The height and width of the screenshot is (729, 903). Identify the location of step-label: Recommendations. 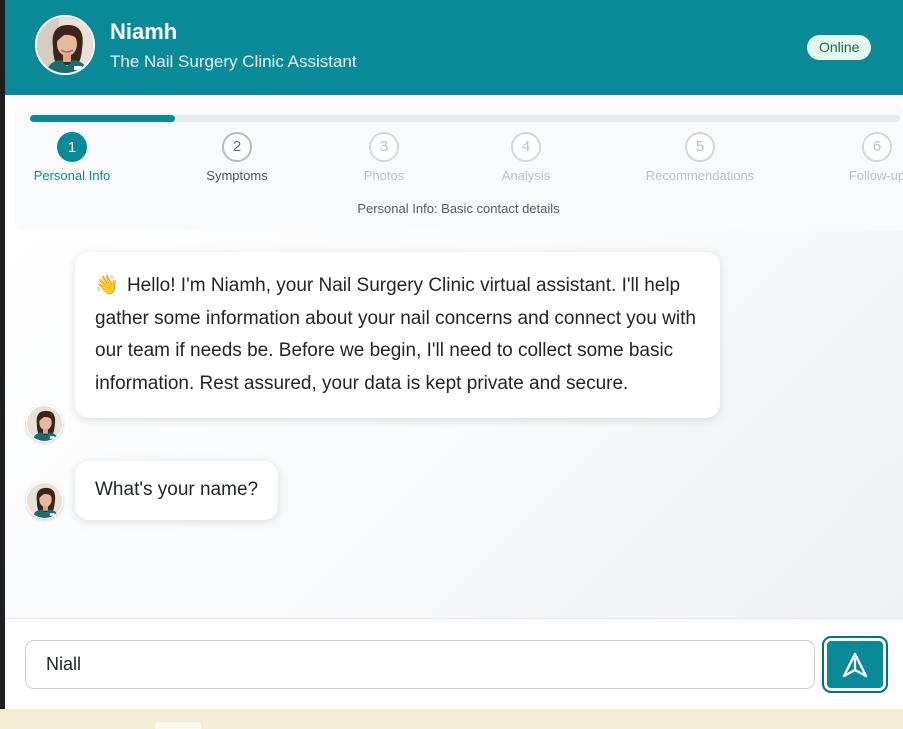
(700, 175).